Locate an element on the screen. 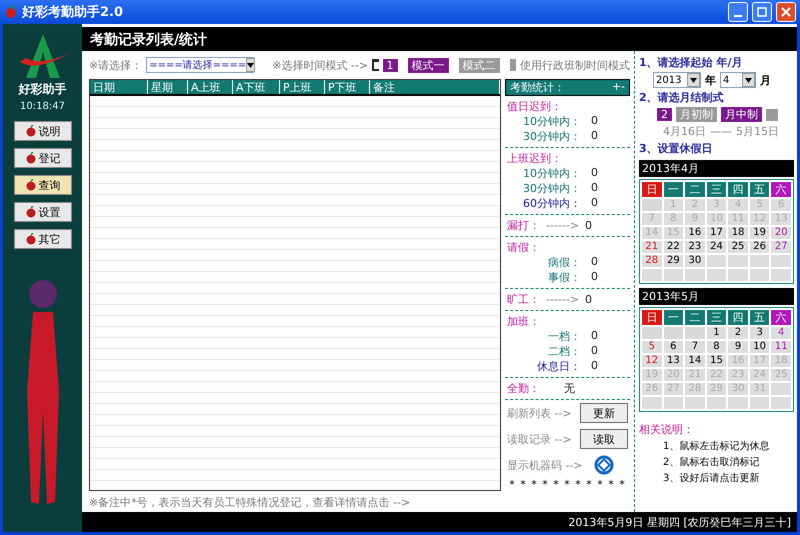 The height and width of the screenshot is (535, 800). note-text: 3、设好后请点击更新 is located at coordinates (711, 478).